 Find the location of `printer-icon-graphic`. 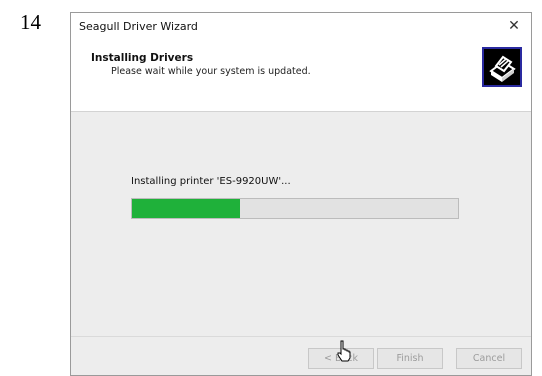

printer-icon-graphic is located at coordinates (502, 68).